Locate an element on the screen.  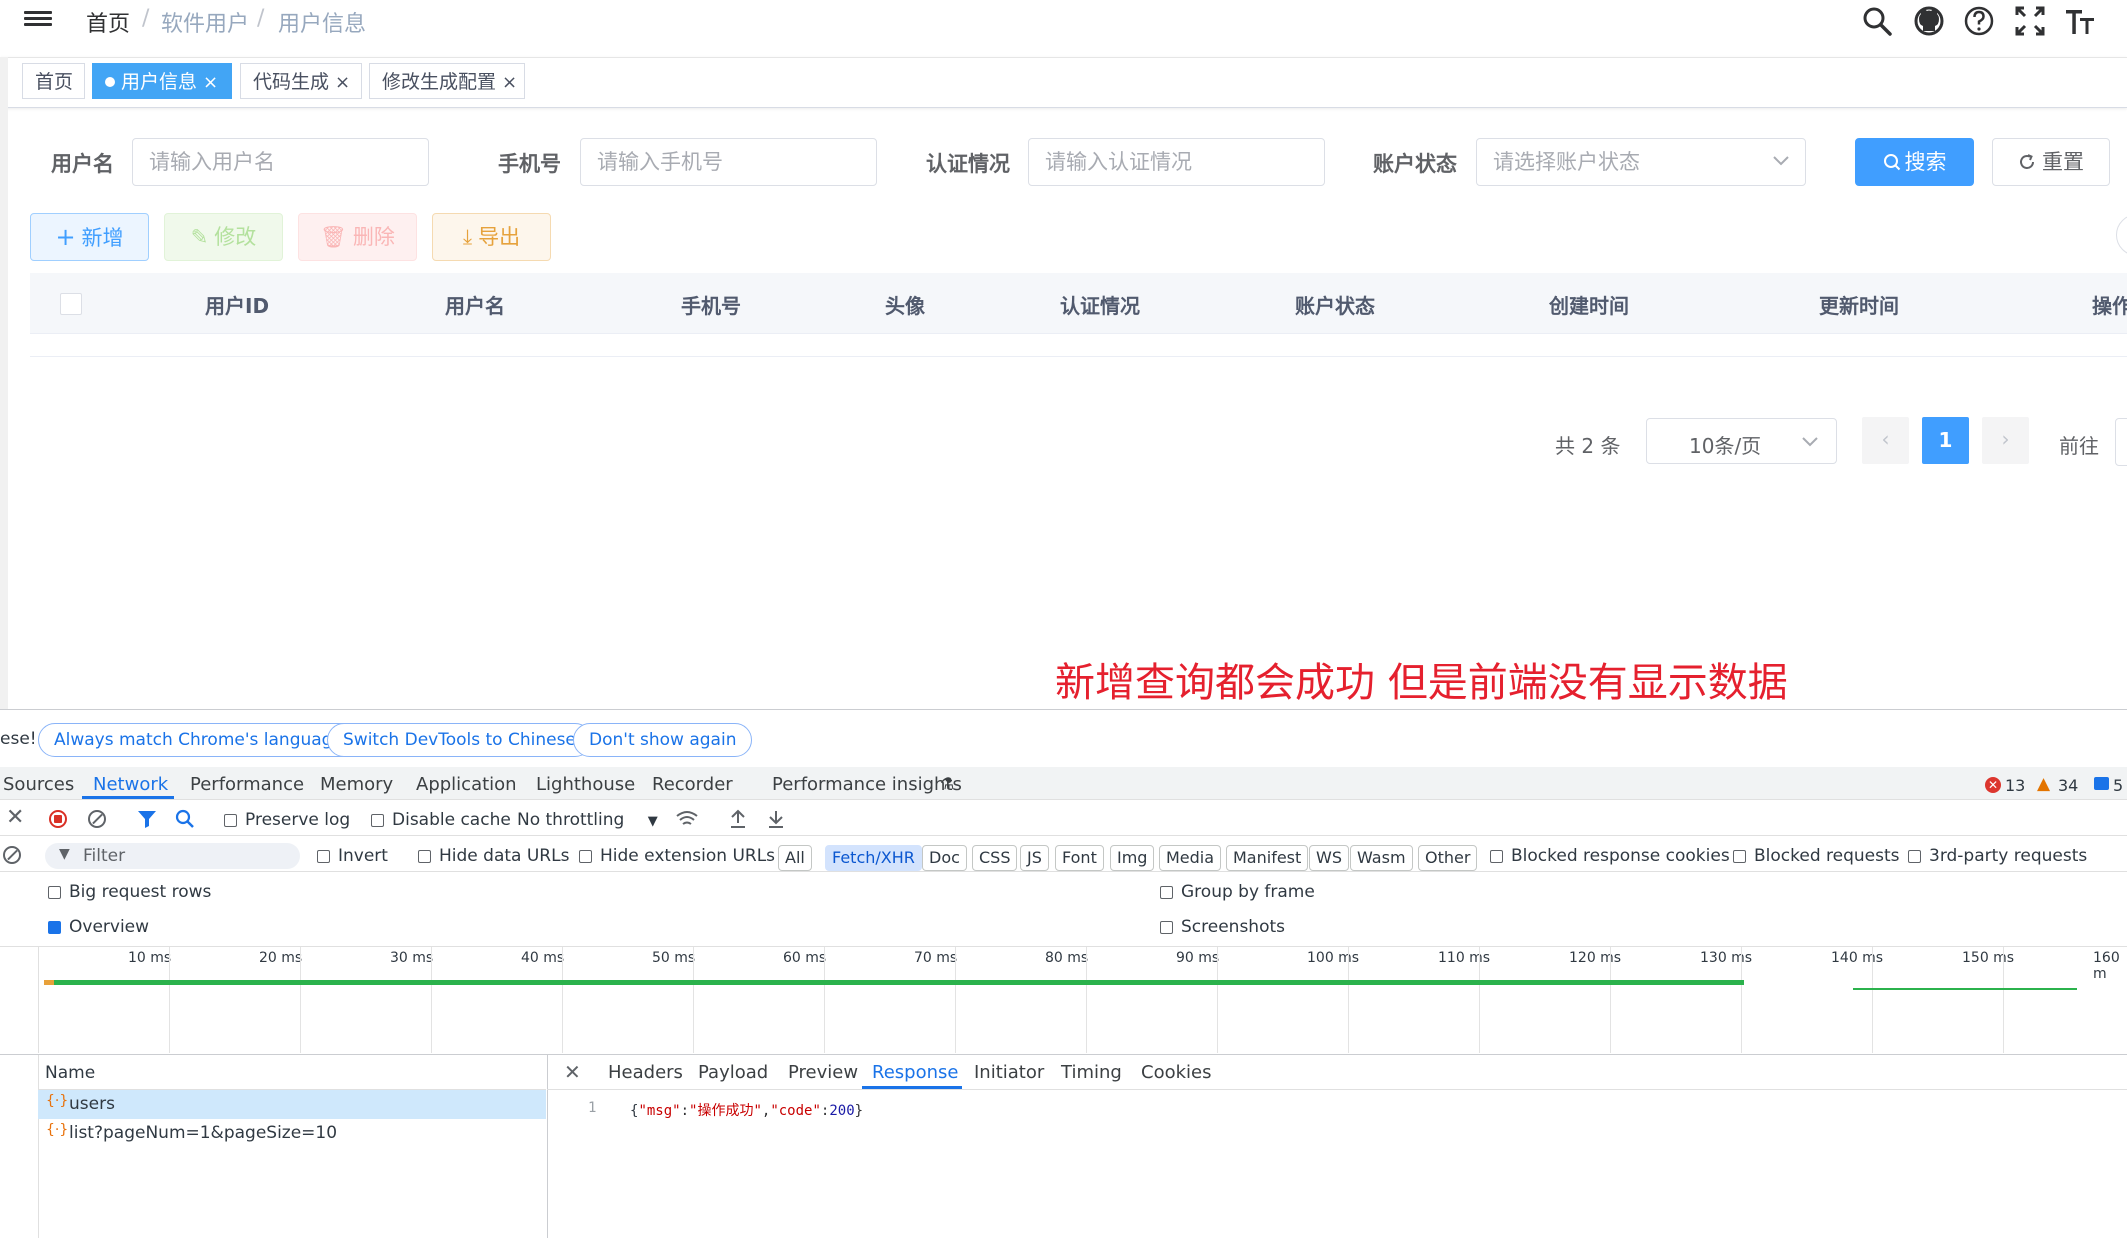
tab-network: Network is located at coordinates (130, 784).